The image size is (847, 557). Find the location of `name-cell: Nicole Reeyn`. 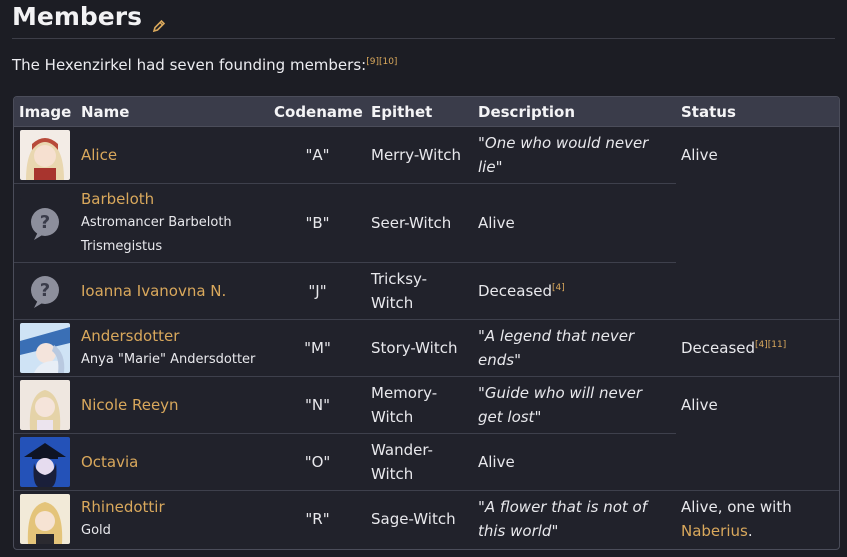

name-cell: Nicole Reeyn is located at coordinates (172, 405).